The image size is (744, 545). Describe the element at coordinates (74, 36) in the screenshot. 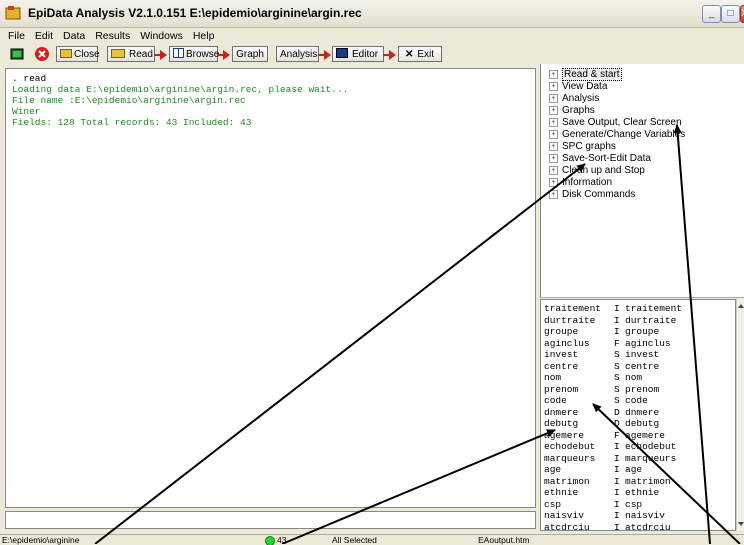

I see `menu-data: Data` at that location.